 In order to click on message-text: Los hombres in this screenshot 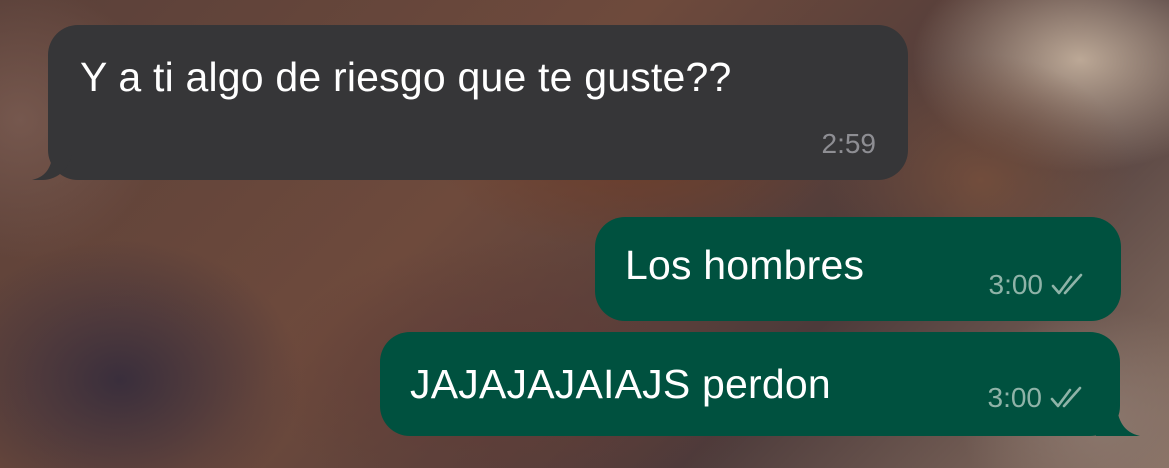, I will do `click(745, 265)`.